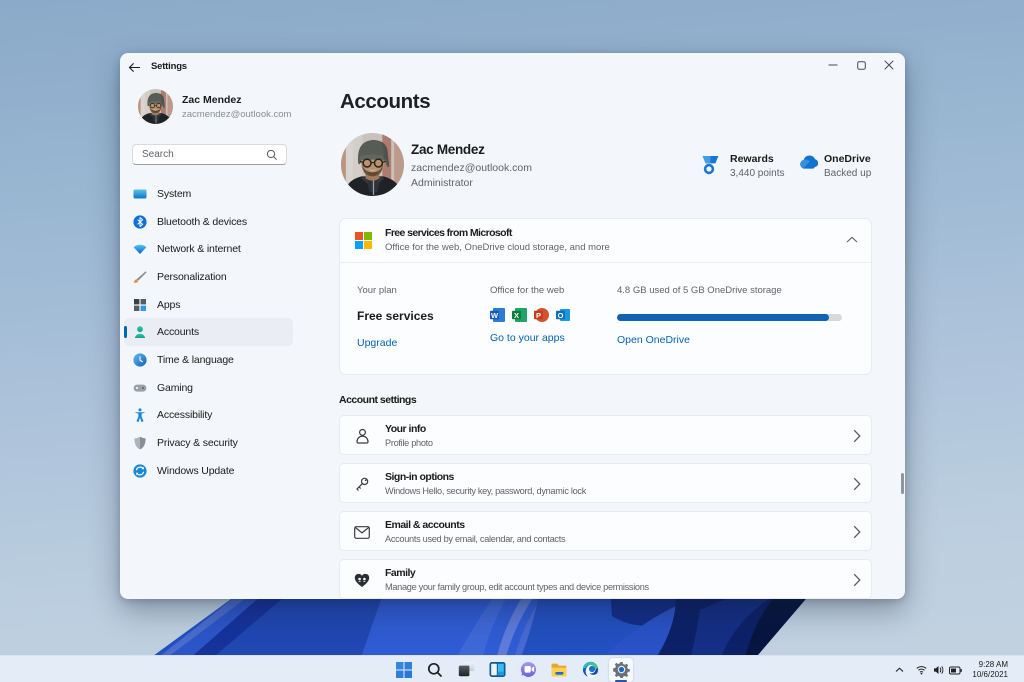 This screenshot has height=682, width=1024. What do you see at coordinates (561, 315) in the screenshot?
I see `svg-text: O` at bounding box center [561, 315].